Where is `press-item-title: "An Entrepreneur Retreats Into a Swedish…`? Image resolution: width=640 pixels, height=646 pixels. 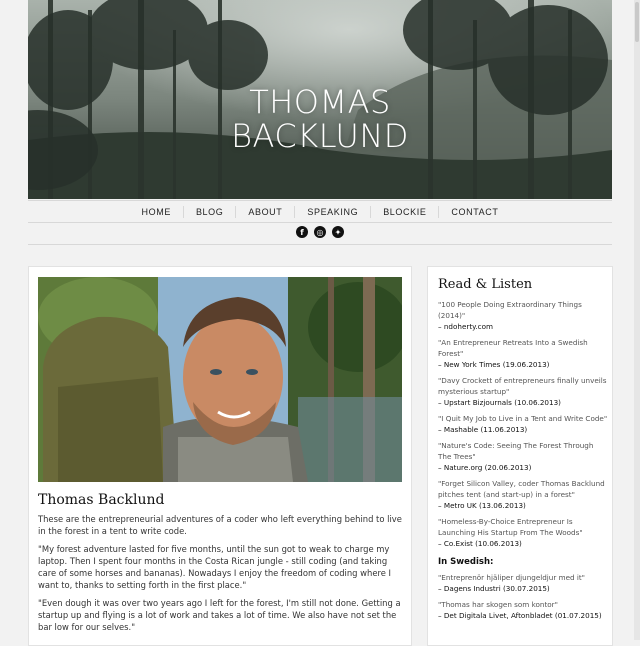
press-item-title: "An Entrepreneur Retreats Into a Swedish… is located at coordinates (523, 348).